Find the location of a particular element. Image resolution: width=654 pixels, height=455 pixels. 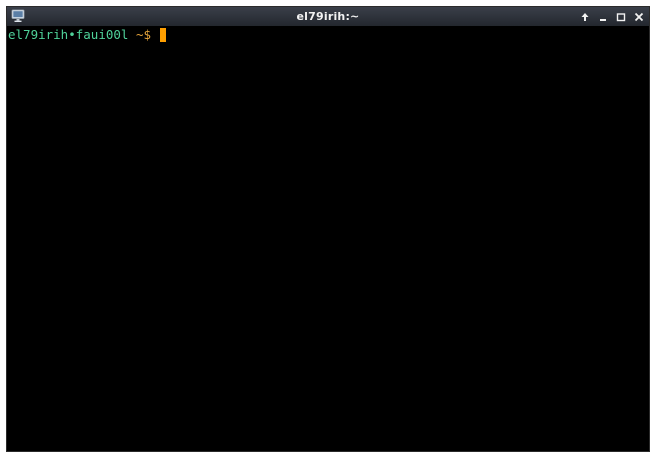

text-cursor is located at coordinates (162, 35).